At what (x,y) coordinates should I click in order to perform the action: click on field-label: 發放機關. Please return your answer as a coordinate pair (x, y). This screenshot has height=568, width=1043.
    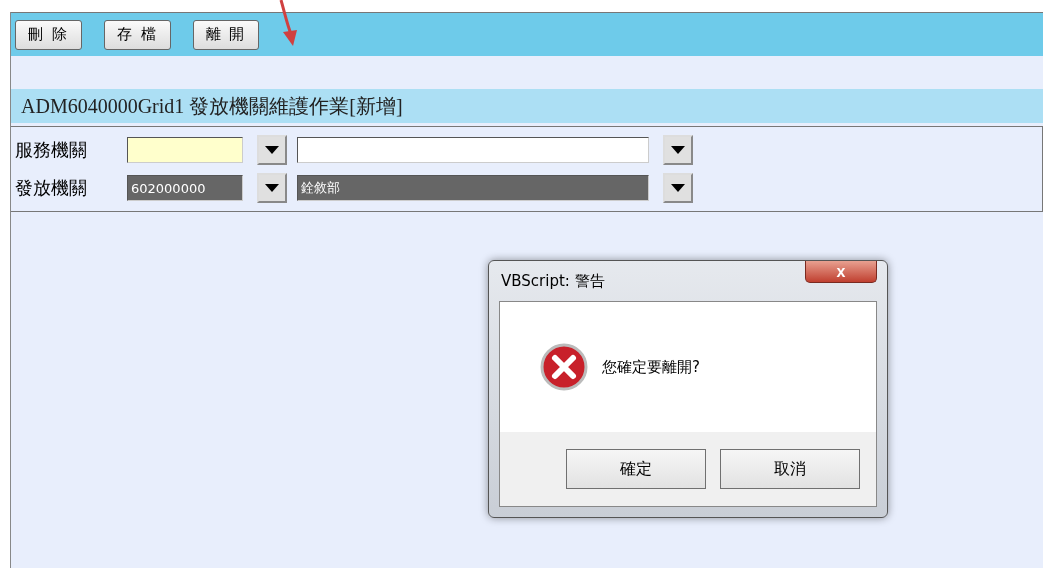
    Looking at the image, I should click on (51, 188).